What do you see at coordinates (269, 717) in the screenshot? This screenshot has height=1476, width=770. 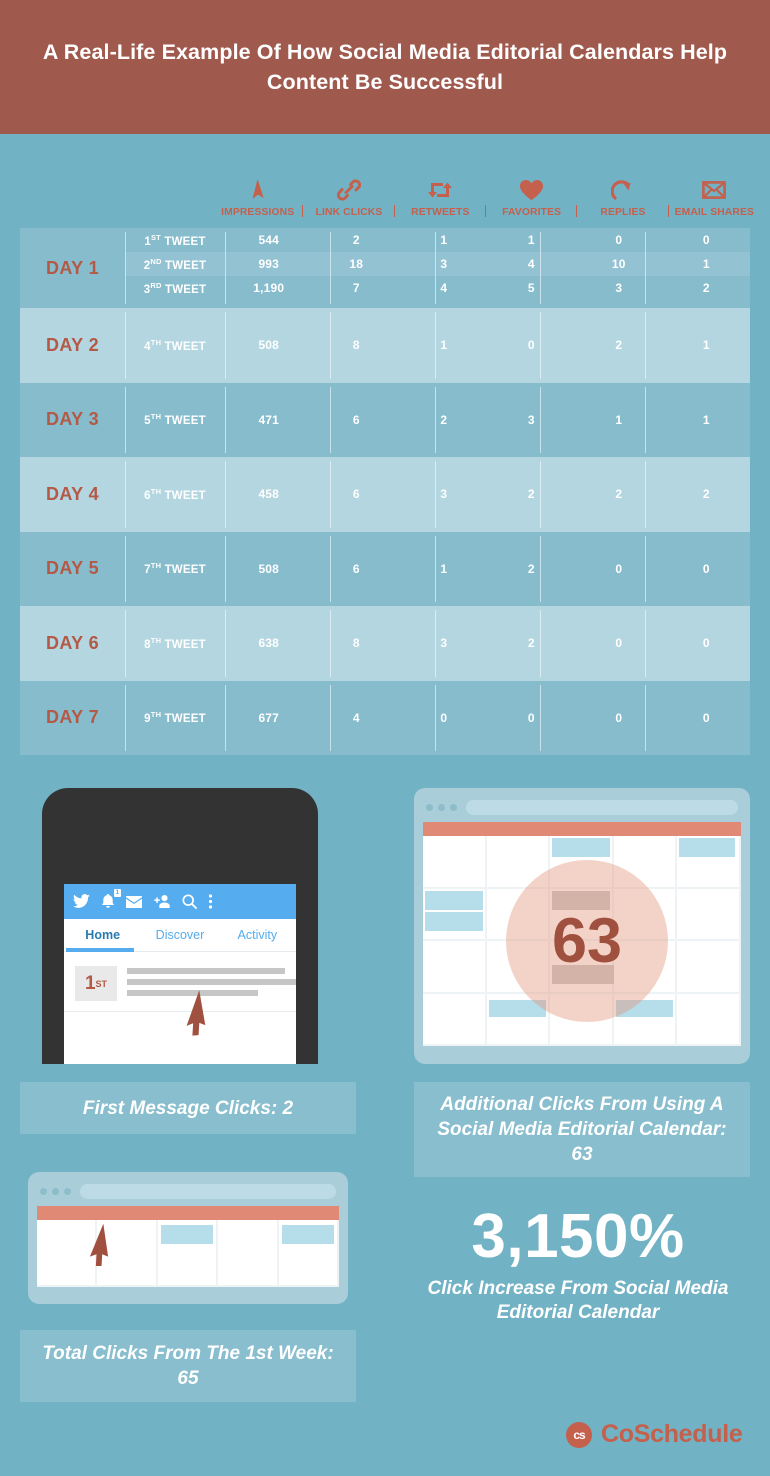 I see `metric-cell: 677` at bounding box center [269, 717].